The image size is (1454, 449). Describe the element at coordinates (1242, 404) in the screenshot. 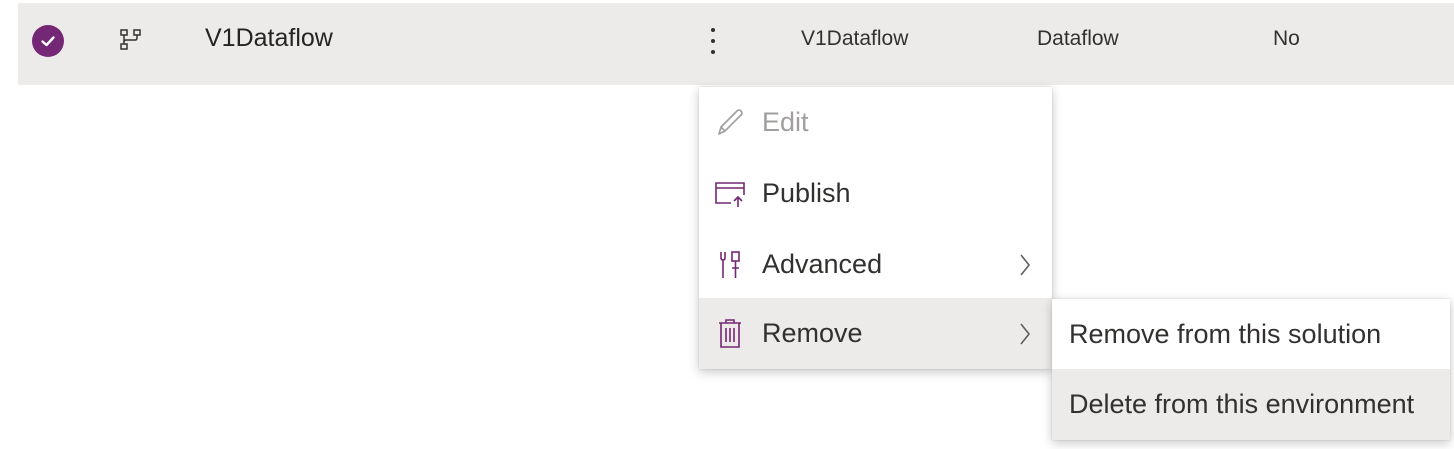

I see `submenu-item-label: Delete from this environment` at that location.